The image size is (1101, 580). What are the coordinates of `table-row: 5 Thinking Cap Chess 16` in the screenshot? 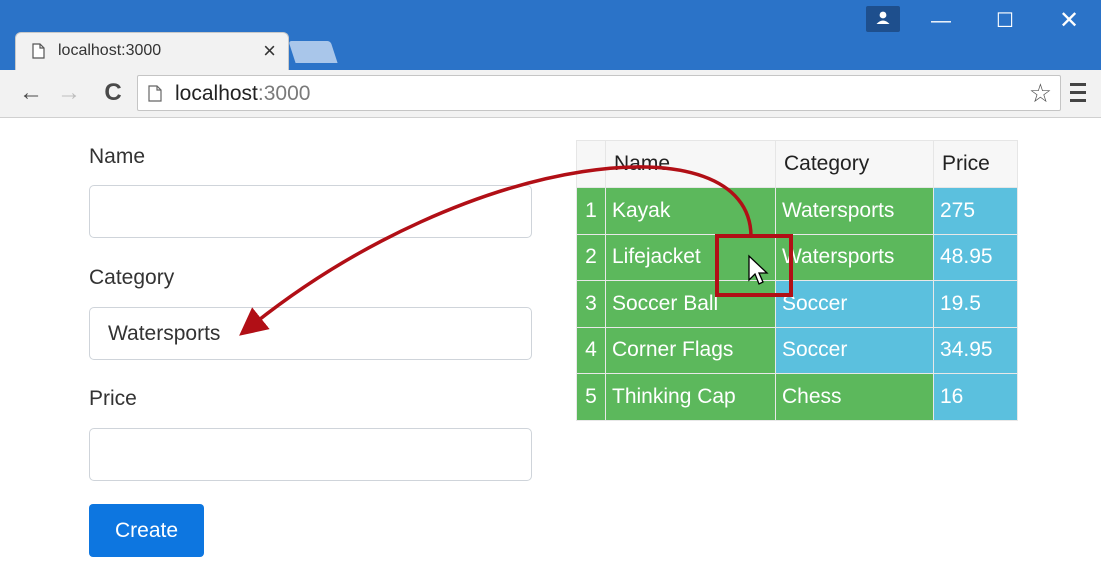 It's located at (797, 397).